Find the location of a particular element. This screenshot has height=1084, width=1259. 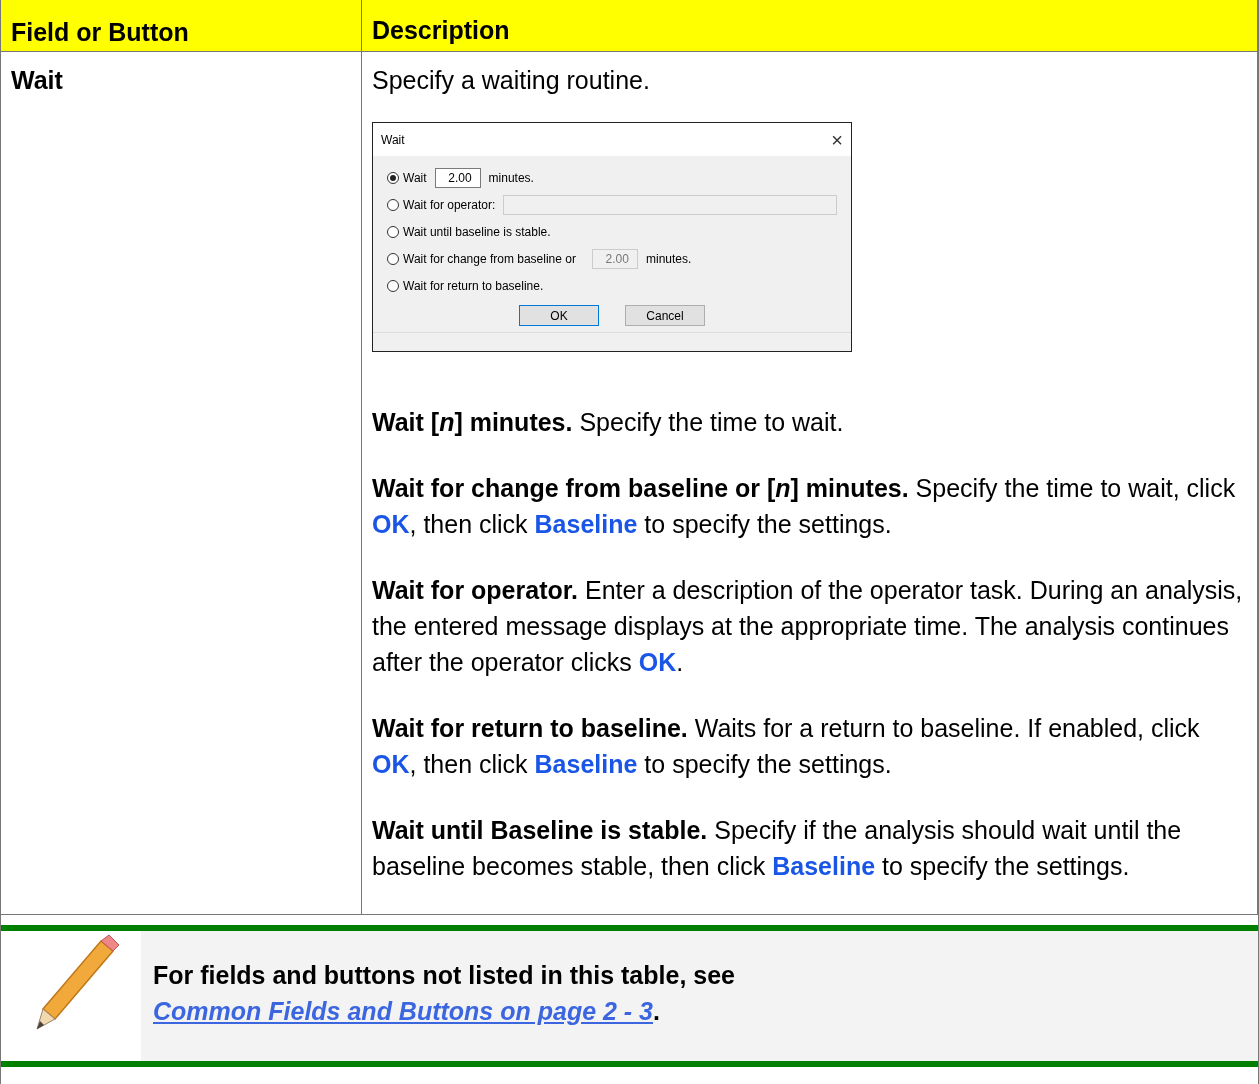

description-paragraph: Wait for operator. Enter a description of the operator task. During an analysis, the entered message displays at the appropriate time. The analysis continues after the operator clicks OK. is located at coordinates (808, 626).